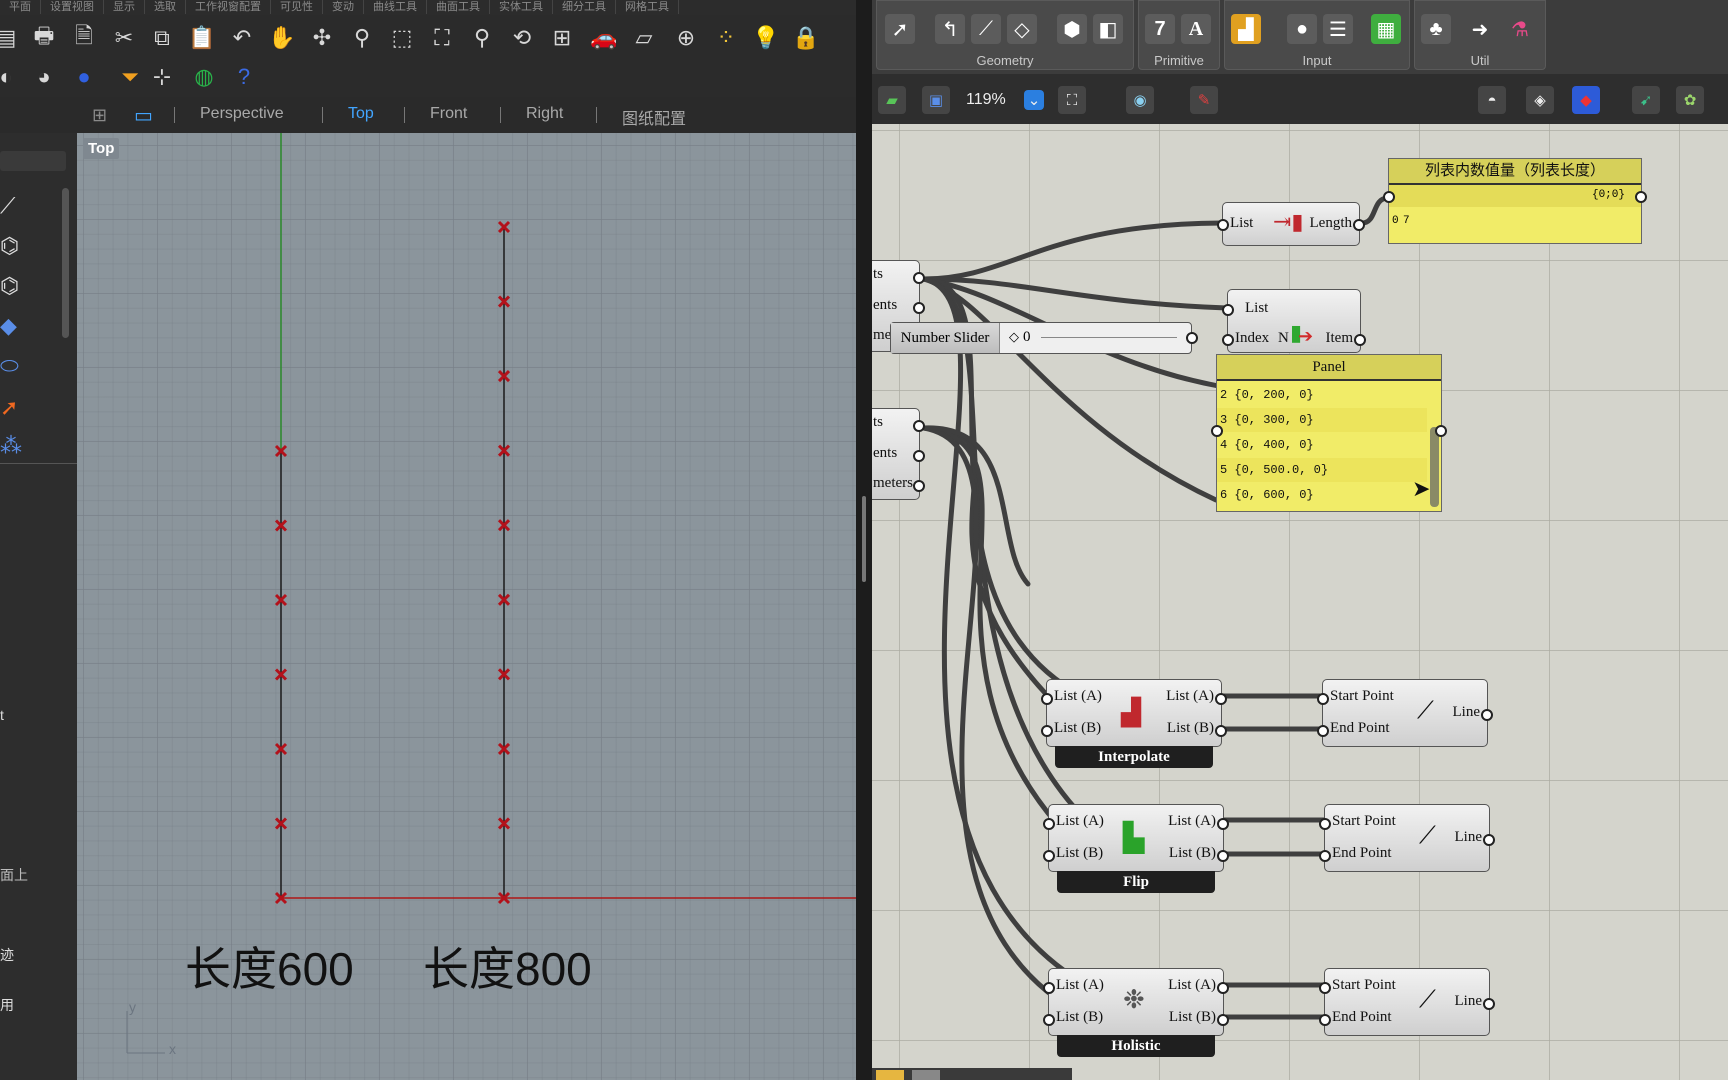 The width and height of the screenshot is (1728, 1080). What do you see at coordinates (1515, 201) in the screenshot?
I see `length-panel: 列表内数值量（列表长度） {0;0} 0 7` at bounding box center [1515, 201].